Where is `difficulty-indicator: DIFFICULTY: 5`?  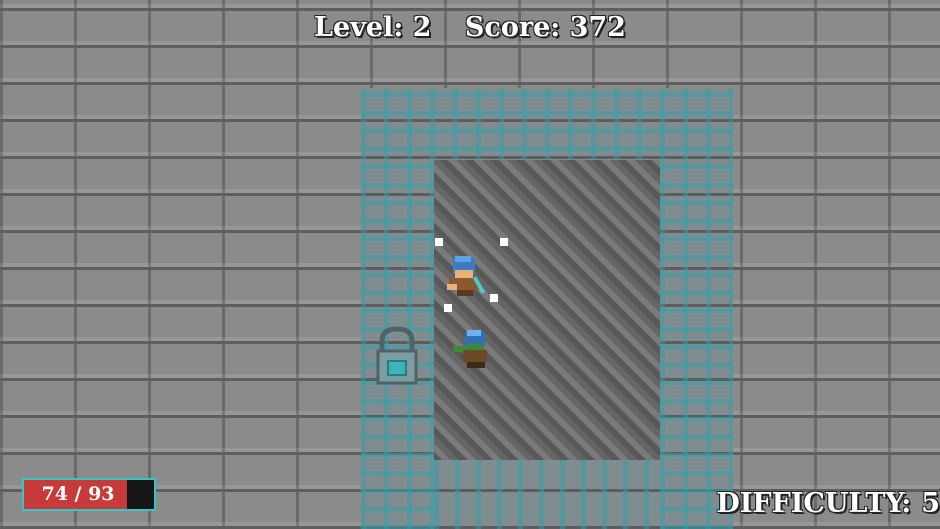
difficulty-indicator: DIFFICULTY: 5 is located at coordinates (823, 503).